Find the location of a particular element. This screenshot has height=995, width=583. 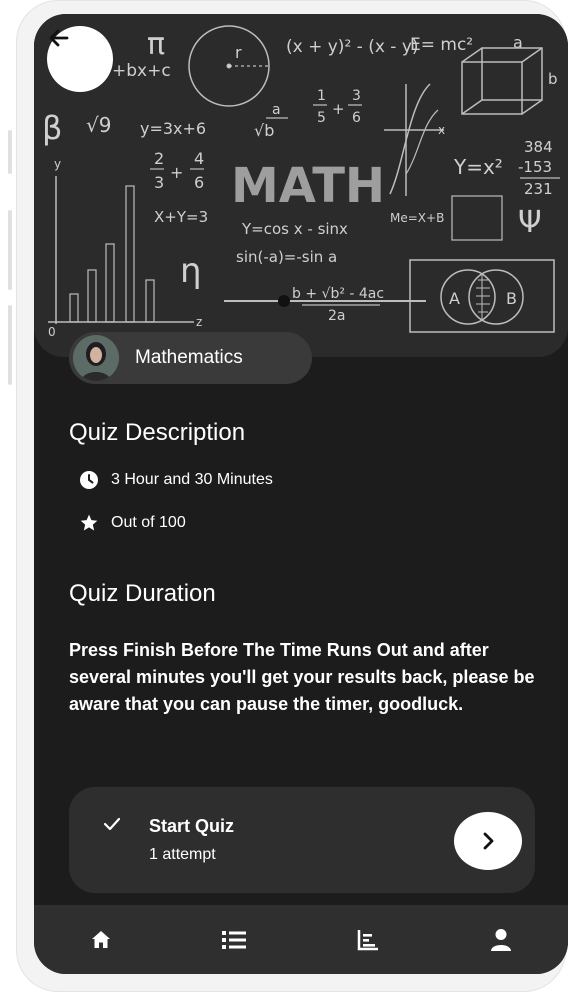

formula: A is located at coordinates (454, 298).